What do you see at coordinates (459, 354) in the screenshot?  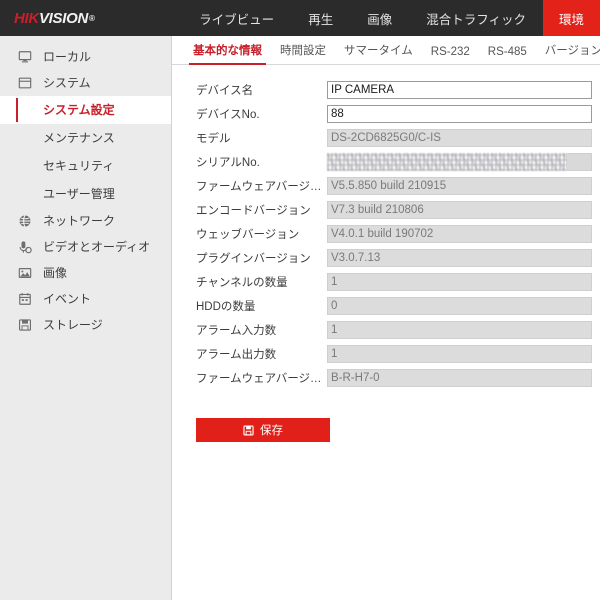 I see `alarm-output-count-input` at bounding box center [459, 354].